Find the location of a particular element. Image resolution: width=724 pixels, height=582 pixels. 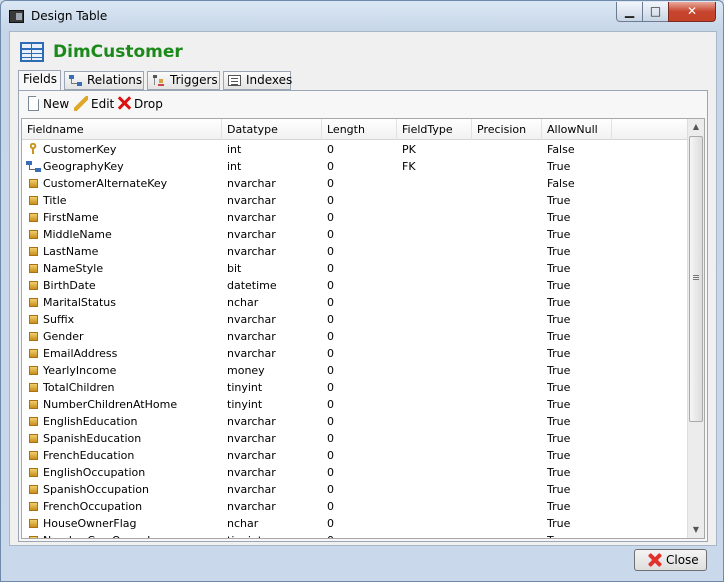

table-row: SpanishOccupation nvarchar 0 True is located at coordinates (354, 489).